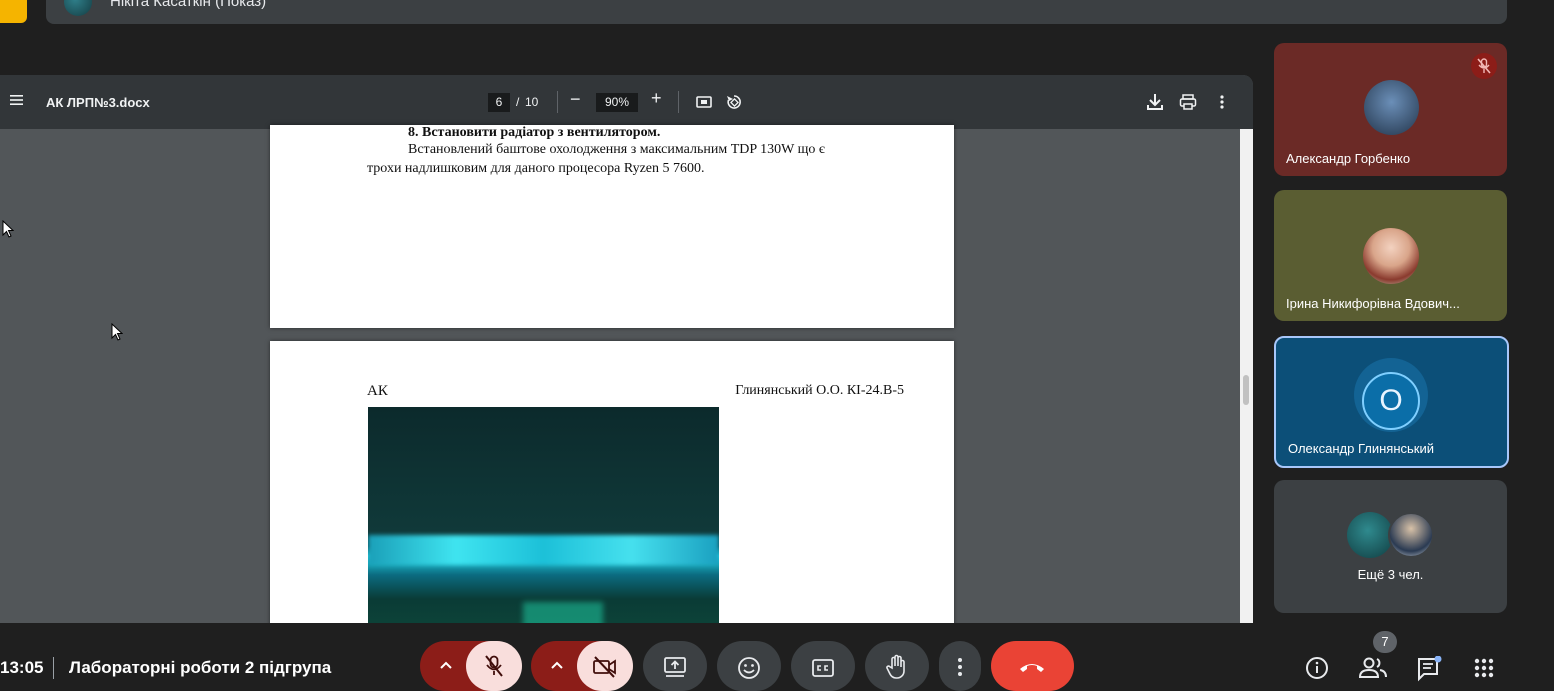  Describe the element at coordinates (53, 668) in the screenshot. I see `divider` at that location.